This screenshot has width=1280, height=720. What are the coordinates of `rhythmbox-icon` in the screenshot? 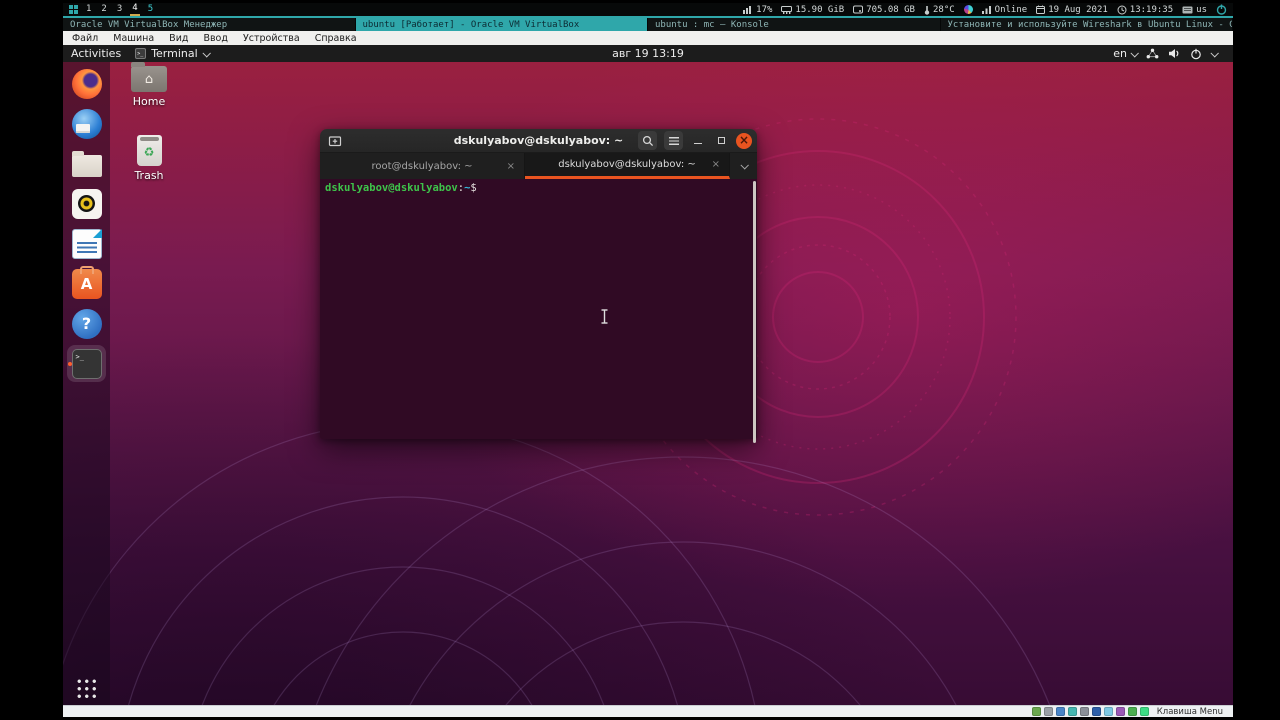 It's located at (86, 203).